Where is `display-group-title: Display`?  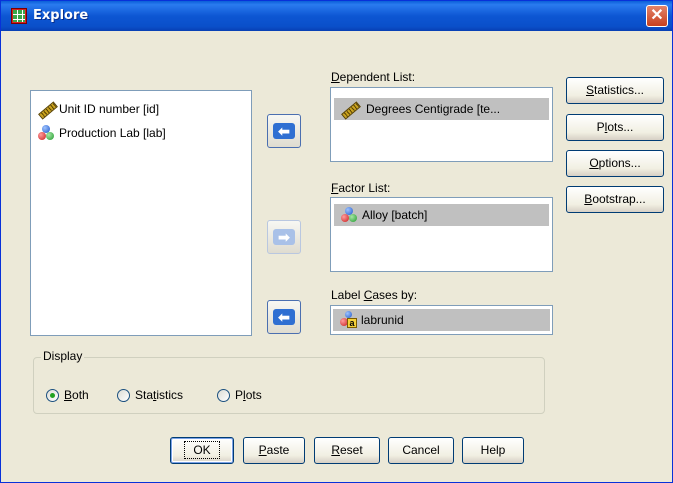
display-group-title: Display is located at coordinates (63, 356).